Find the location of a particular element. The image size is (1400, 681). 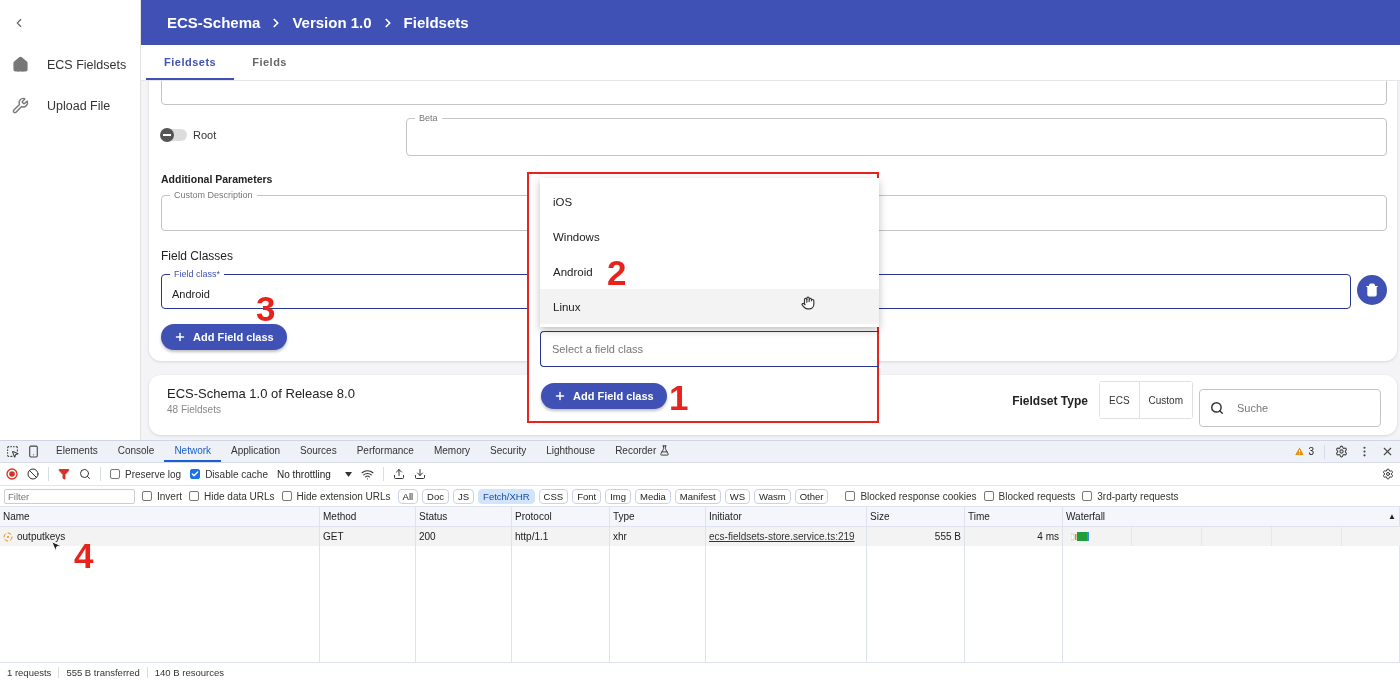

breadcrumb-item: ECS-Schema is located at coordinates (214, 22).